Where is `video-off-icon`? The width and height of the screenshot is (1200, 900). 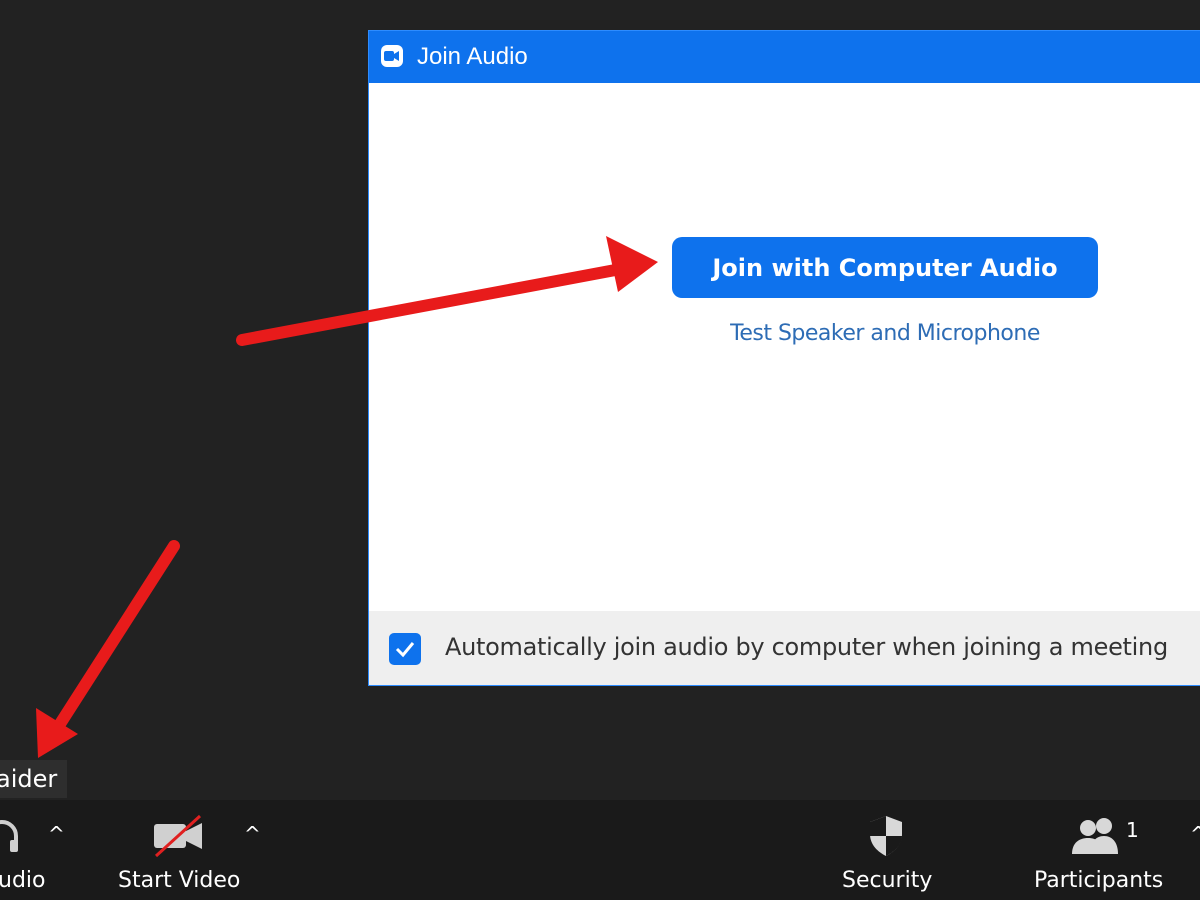
video-off-icon is located at coordinates (179, 838).